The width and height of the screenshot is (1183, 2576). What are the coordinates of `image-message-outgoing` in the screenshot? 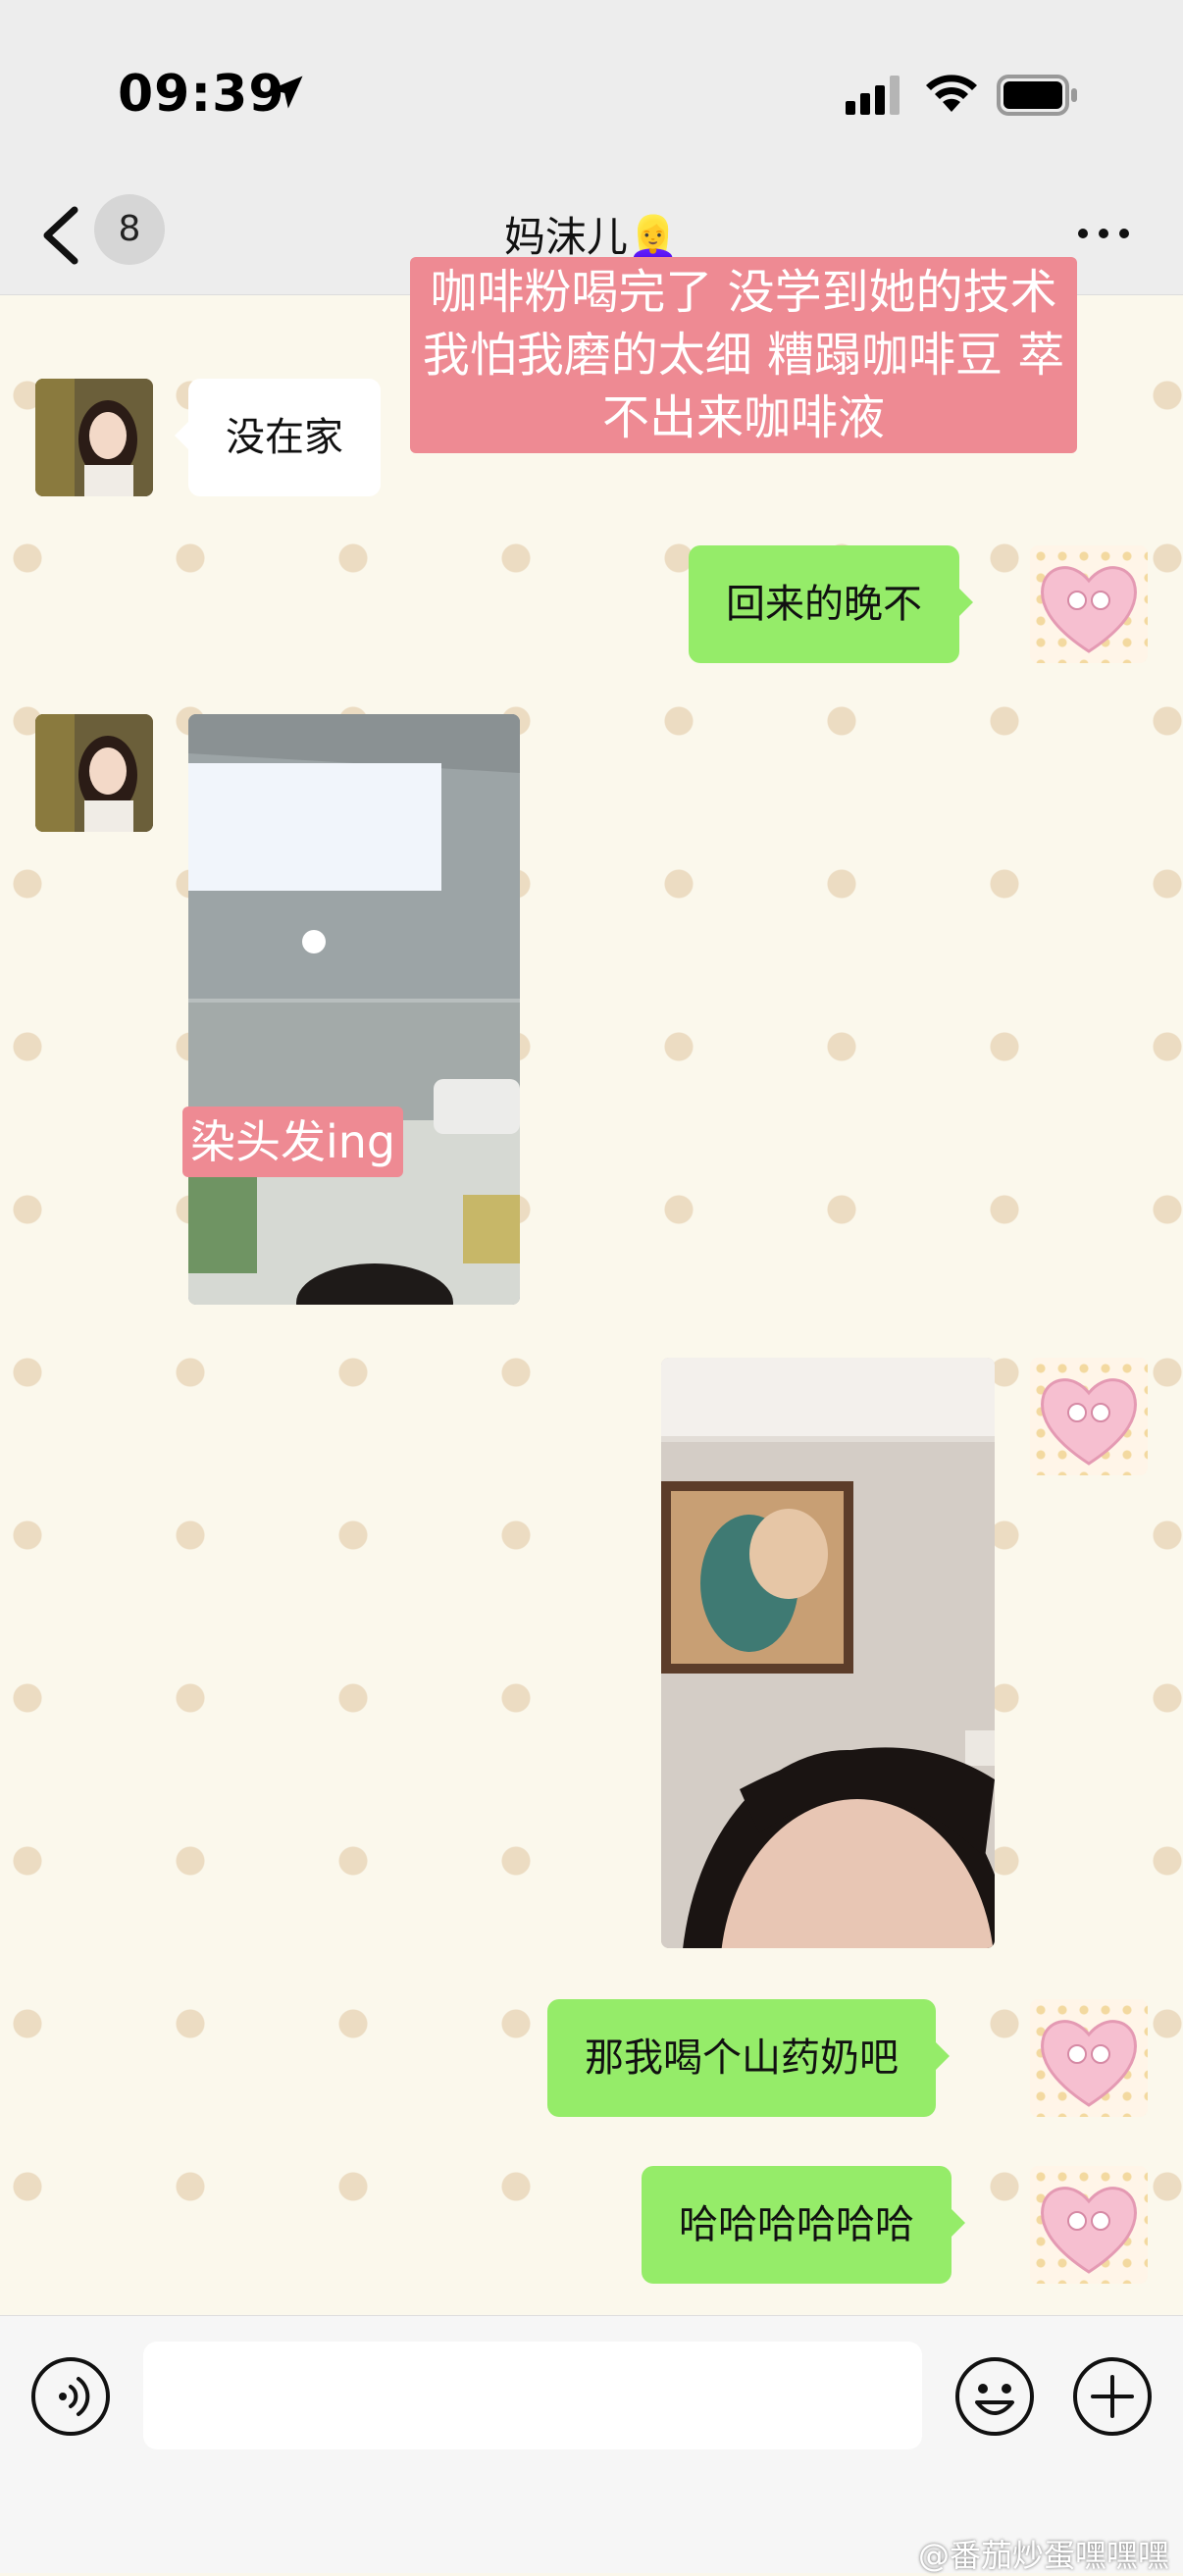 It's located at (828, 1653).